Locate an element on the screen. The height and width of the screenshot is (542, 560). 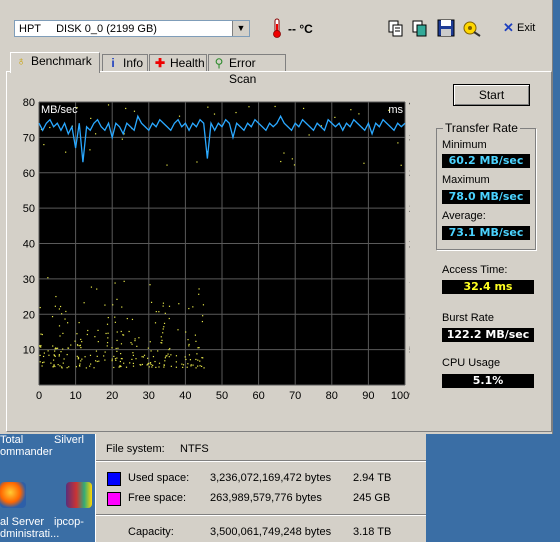
tab-health-label: Health is located at coordinates (187, 63).